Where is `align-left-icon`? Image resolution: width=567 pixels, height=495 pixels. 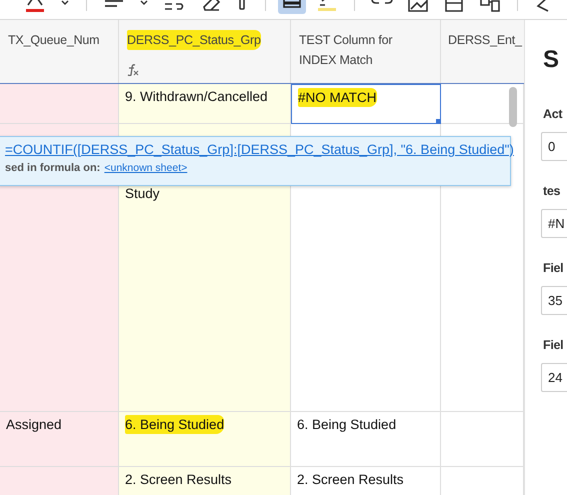 align-left-icon is located at coordinates (114, 3).